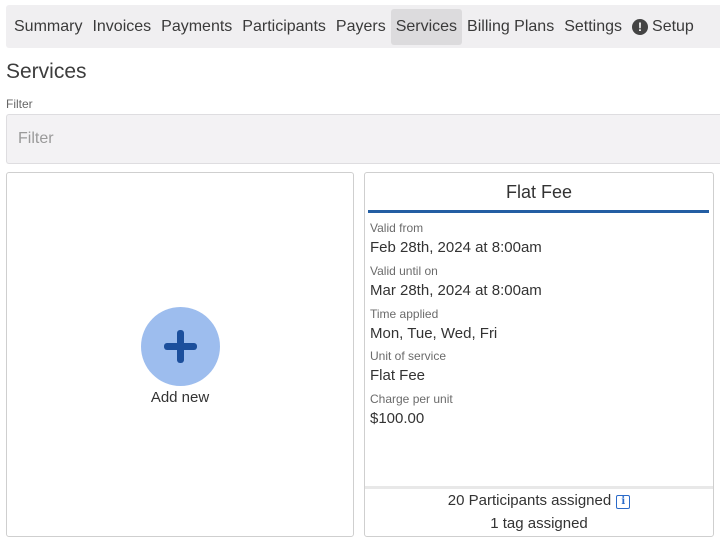  What do you see at coordinates (673, 26) in the screenshot?
I see `nav-tab-setup-label: Setup` at bounding box center [673, 26].